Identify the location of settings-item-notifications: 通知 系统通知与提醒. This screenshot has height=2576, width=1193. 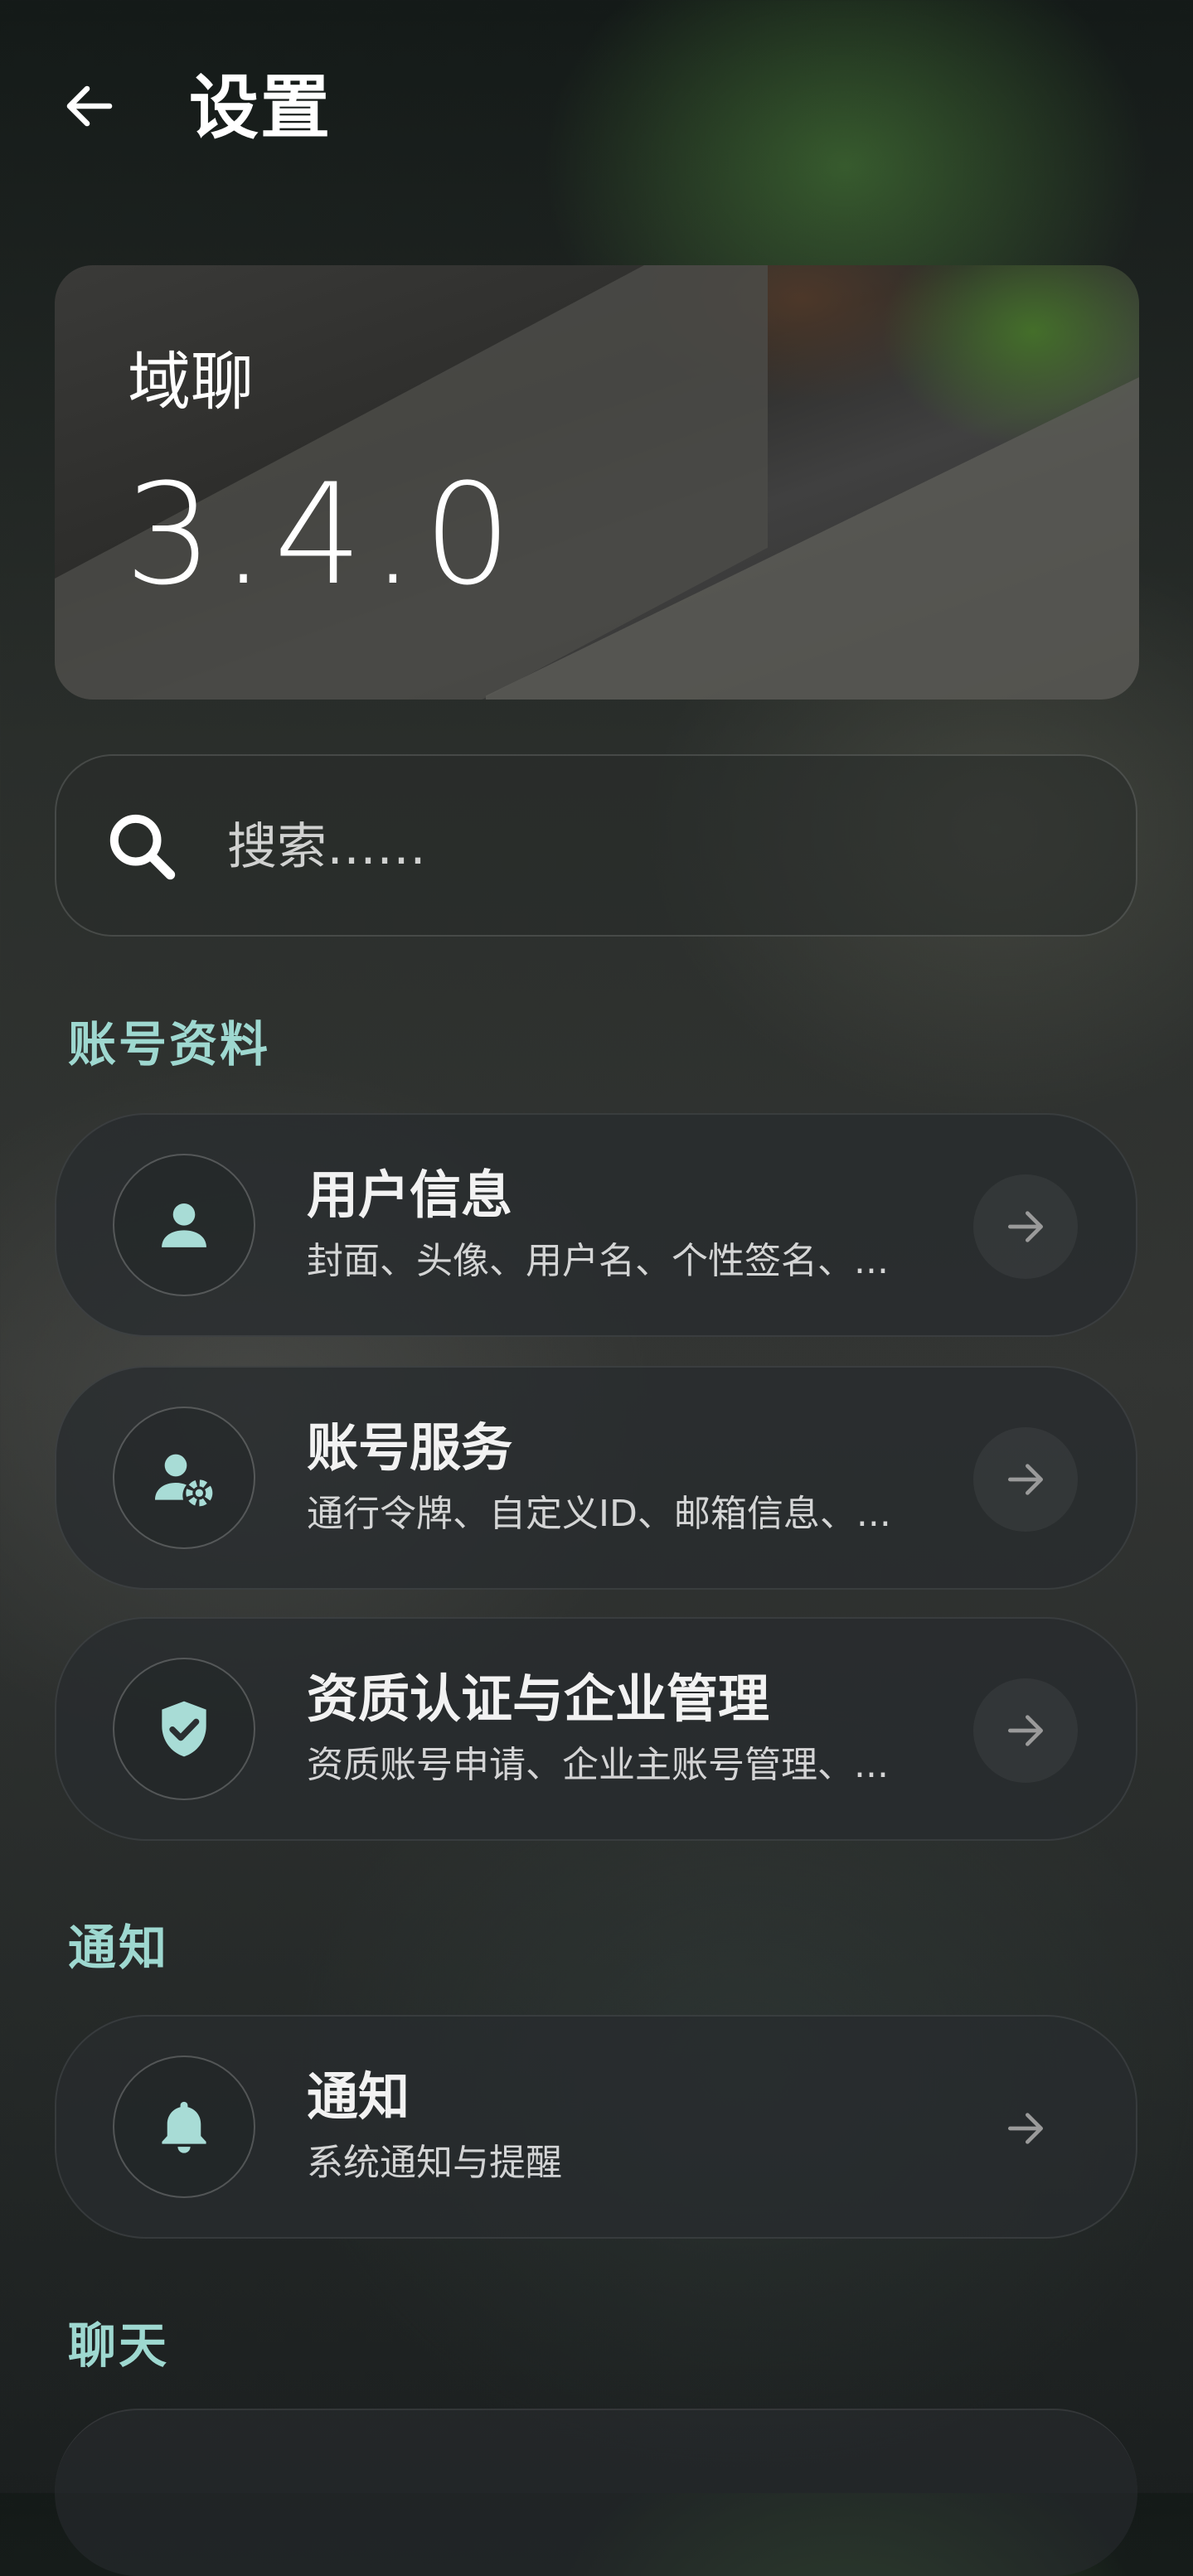
(596, 2127).